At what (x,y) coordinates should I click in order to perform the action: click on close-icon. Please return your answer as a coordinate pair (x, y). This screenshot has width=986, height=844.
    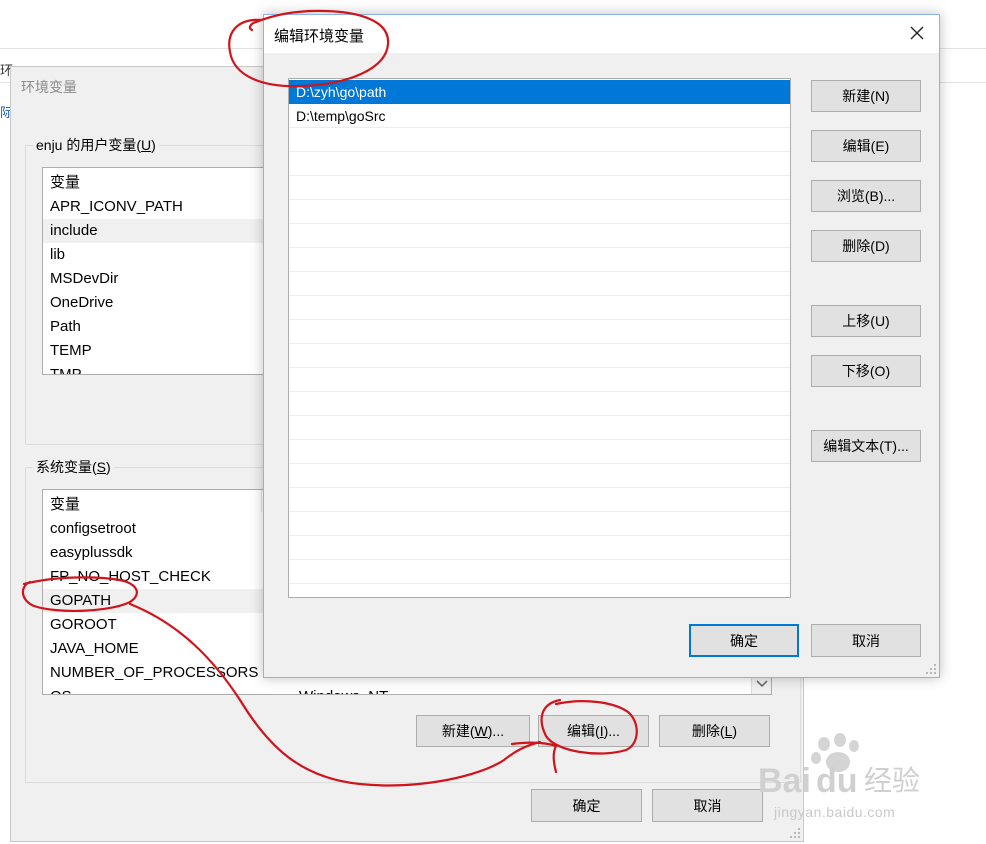
    Looking at the image, I should click on (917, 34).